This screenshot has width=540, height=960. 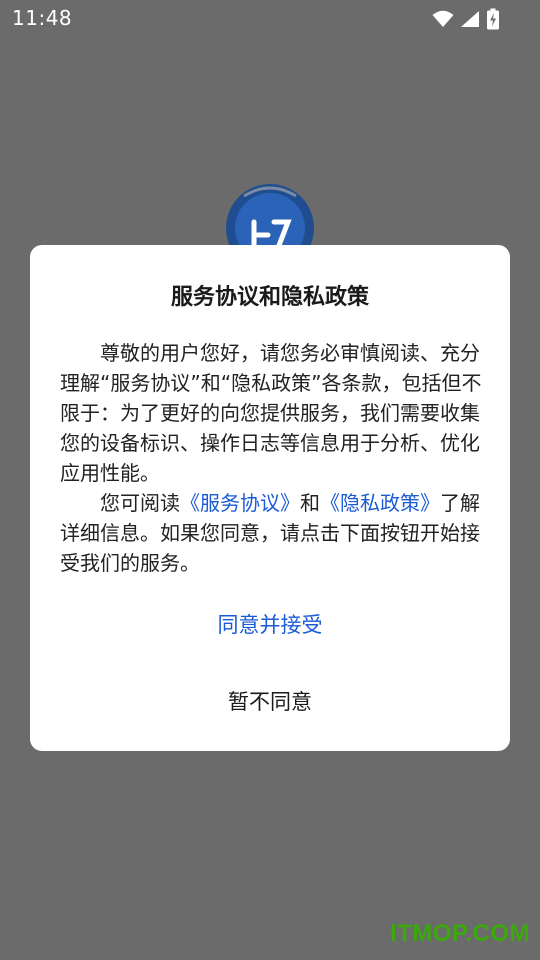 What do you see at coordinates (380, 503) in the screenshot?
I see `privacy-policy-link: 《隐私政策》` at bounding box center [380, 503].